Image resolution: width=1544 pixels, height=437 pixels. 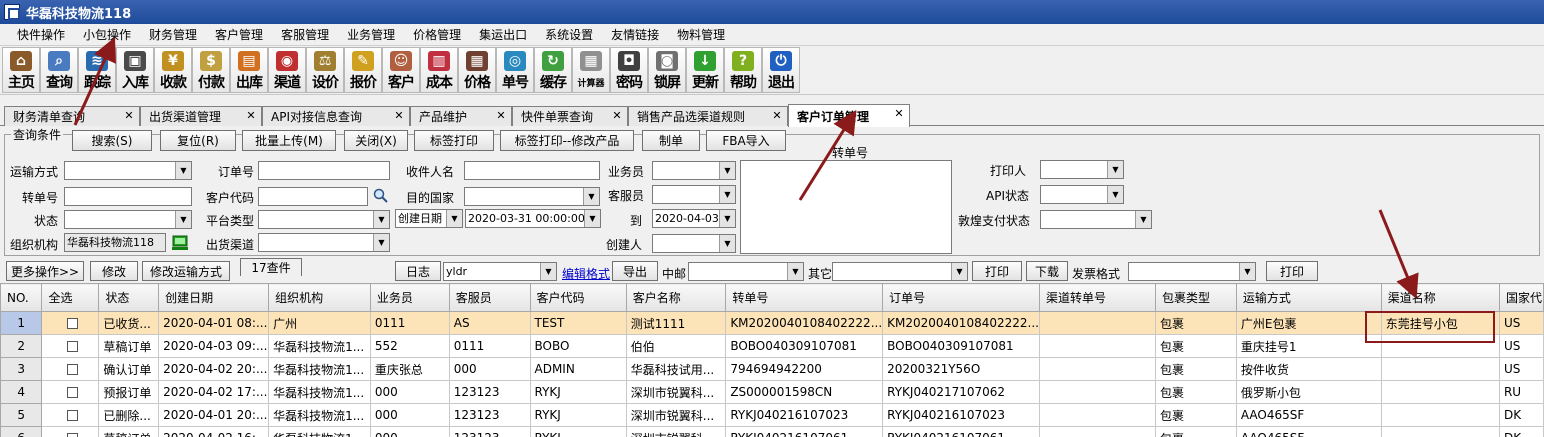 What do you see at coordinates (128, 196) in the screenshot?
I see `transfer-no-input` at bounding box center [128, 196].